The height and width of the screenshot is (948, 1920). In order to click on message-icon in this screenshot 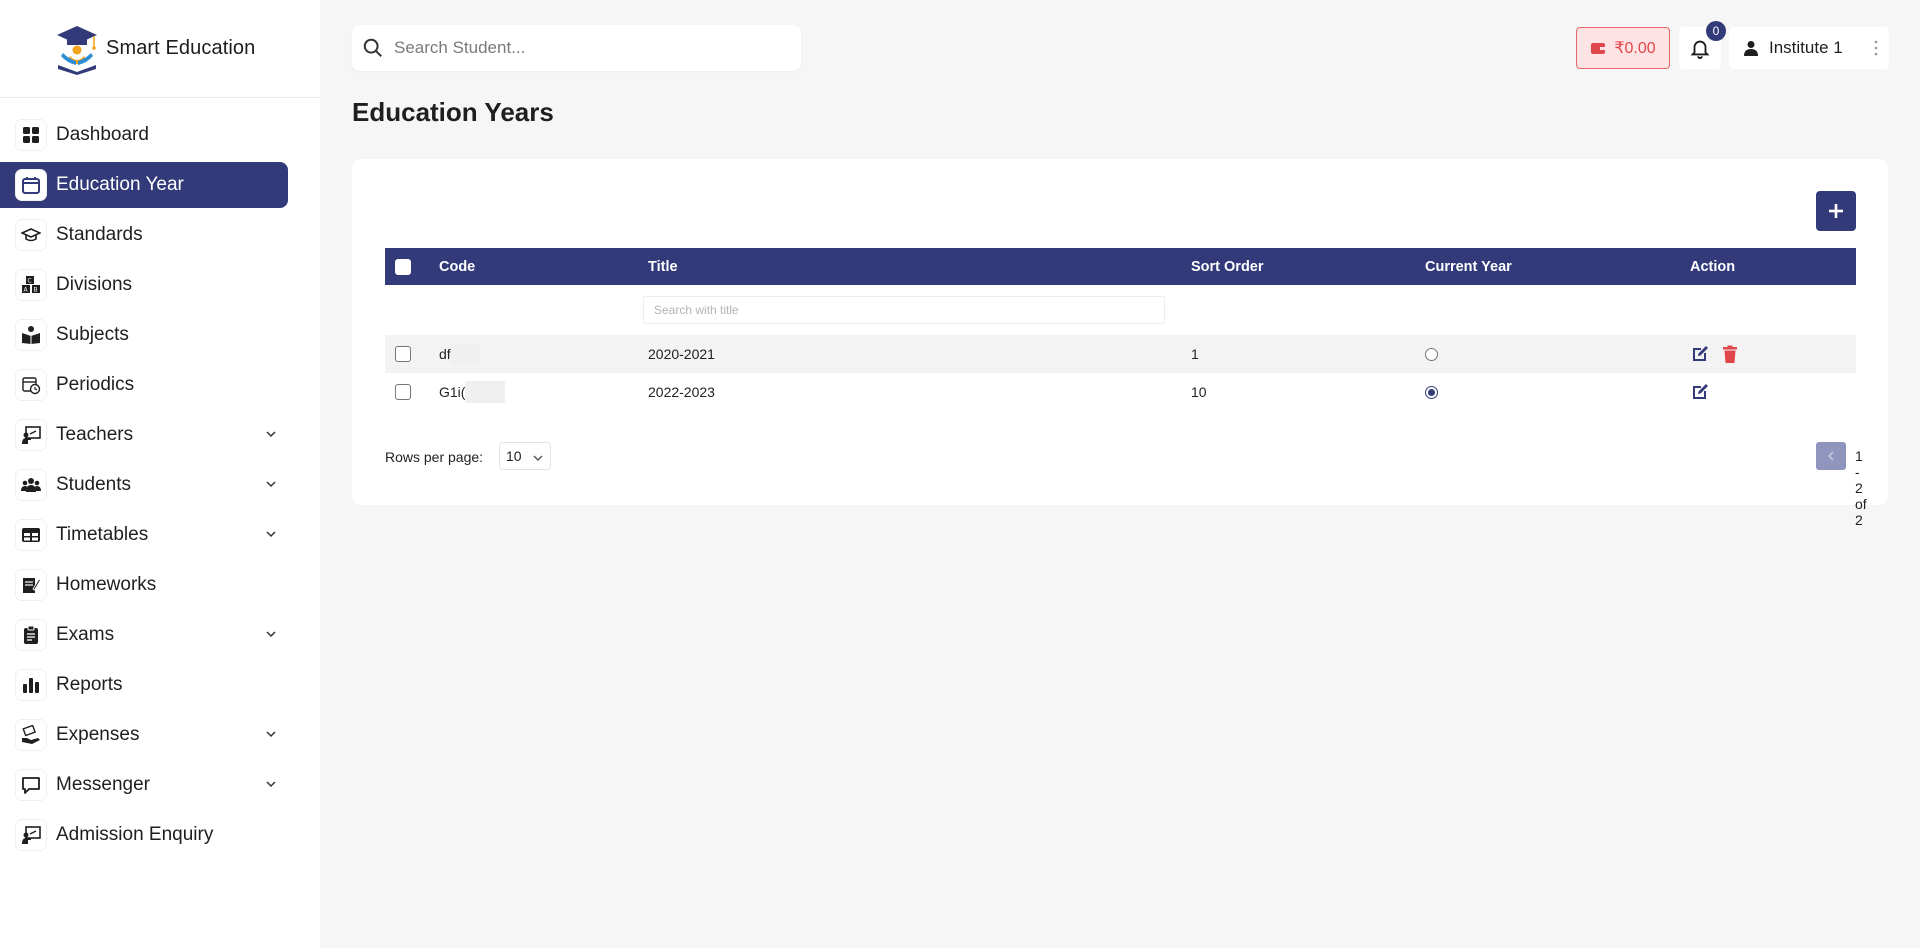, I will do `click(31, 785)`.